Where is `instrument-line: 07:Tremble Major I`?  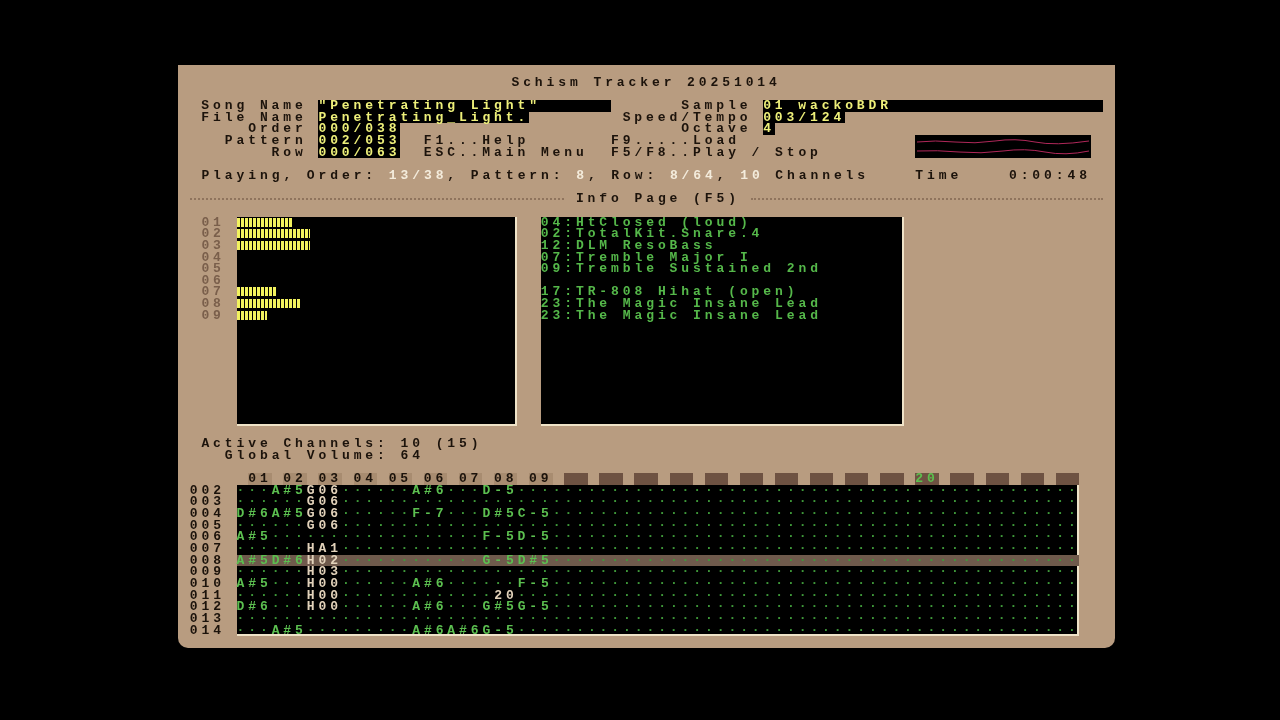
instrument-line: 07:Tremble Major I is located at coordinates (646, 257).